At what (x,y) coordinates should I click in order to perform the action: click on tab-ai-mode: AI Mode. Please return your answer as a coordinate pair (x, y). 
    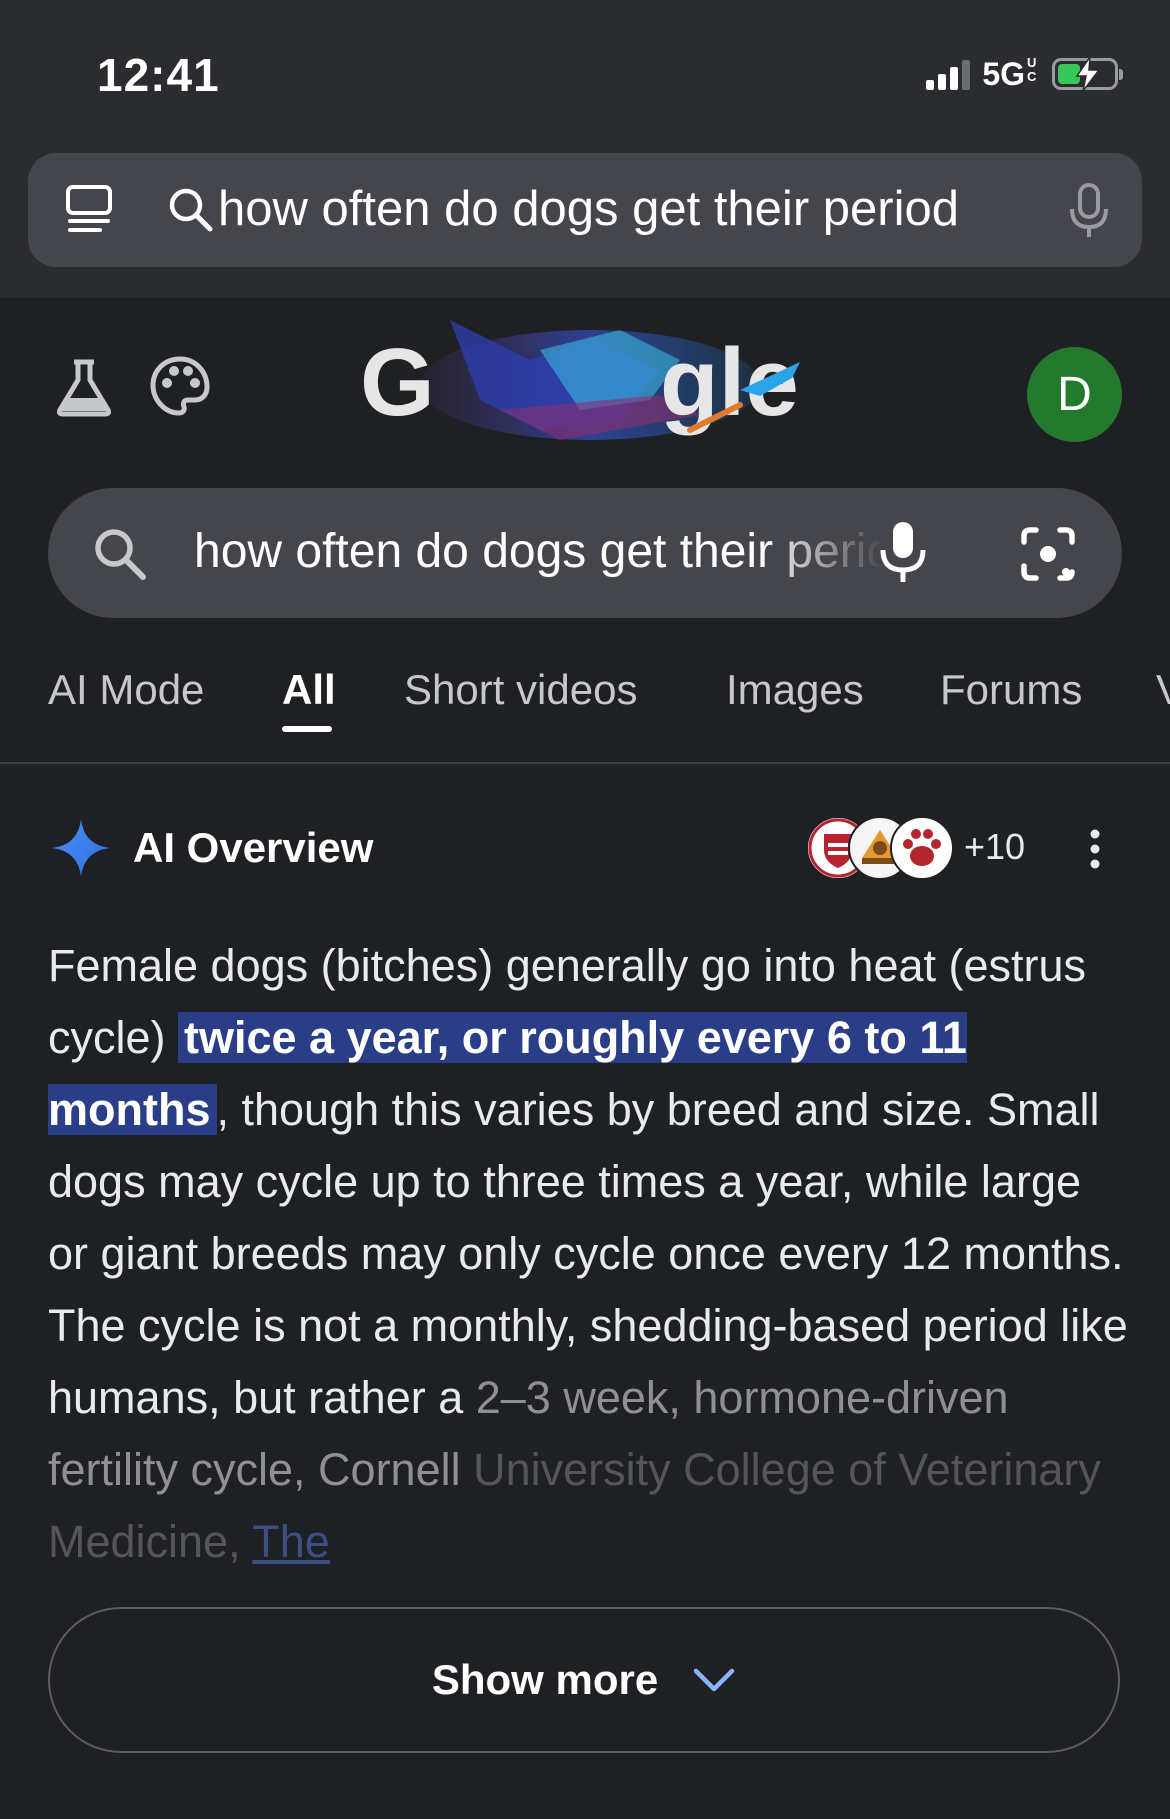
    Looking at the image, I should click on (126, 690).